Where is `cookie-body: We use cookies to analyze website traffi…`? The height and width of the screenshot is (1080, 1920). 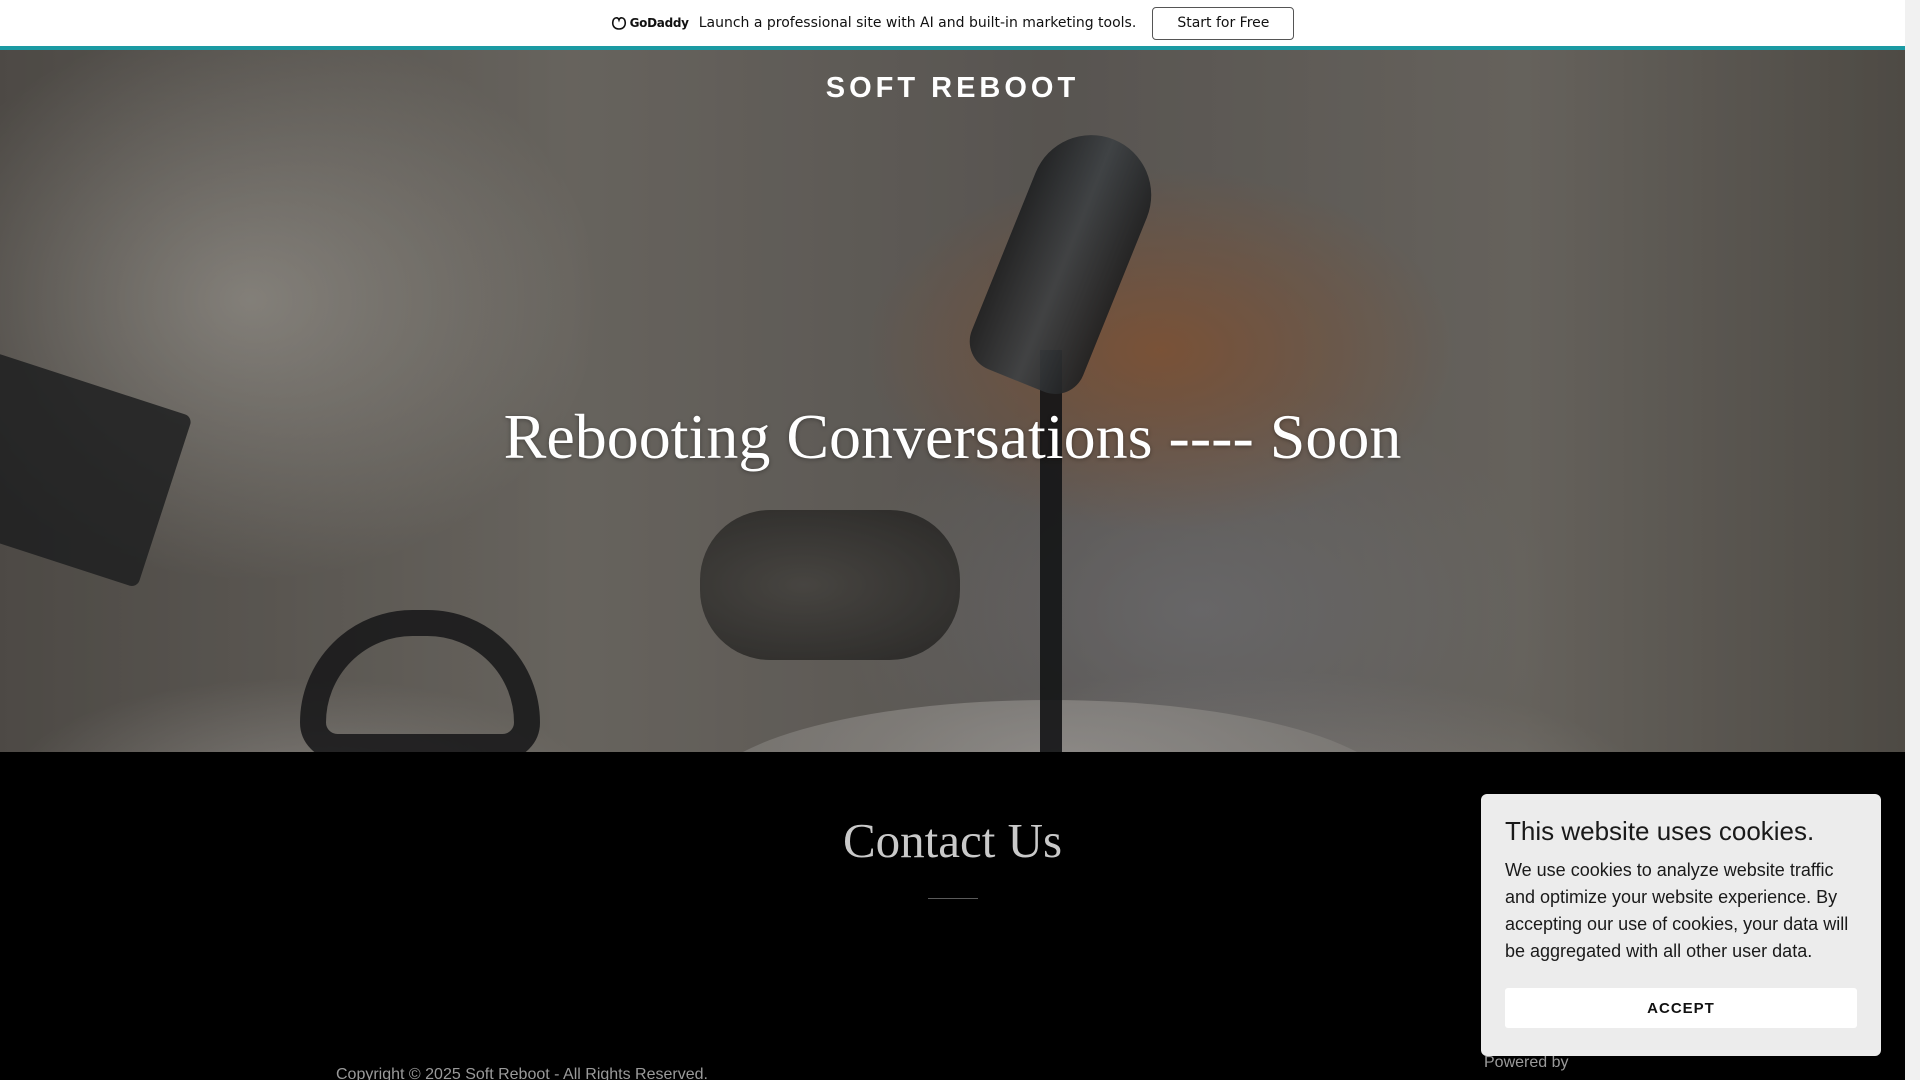
cookie-body: We use cookies to analyze website traffi… is located at coordinates (1677, 910).